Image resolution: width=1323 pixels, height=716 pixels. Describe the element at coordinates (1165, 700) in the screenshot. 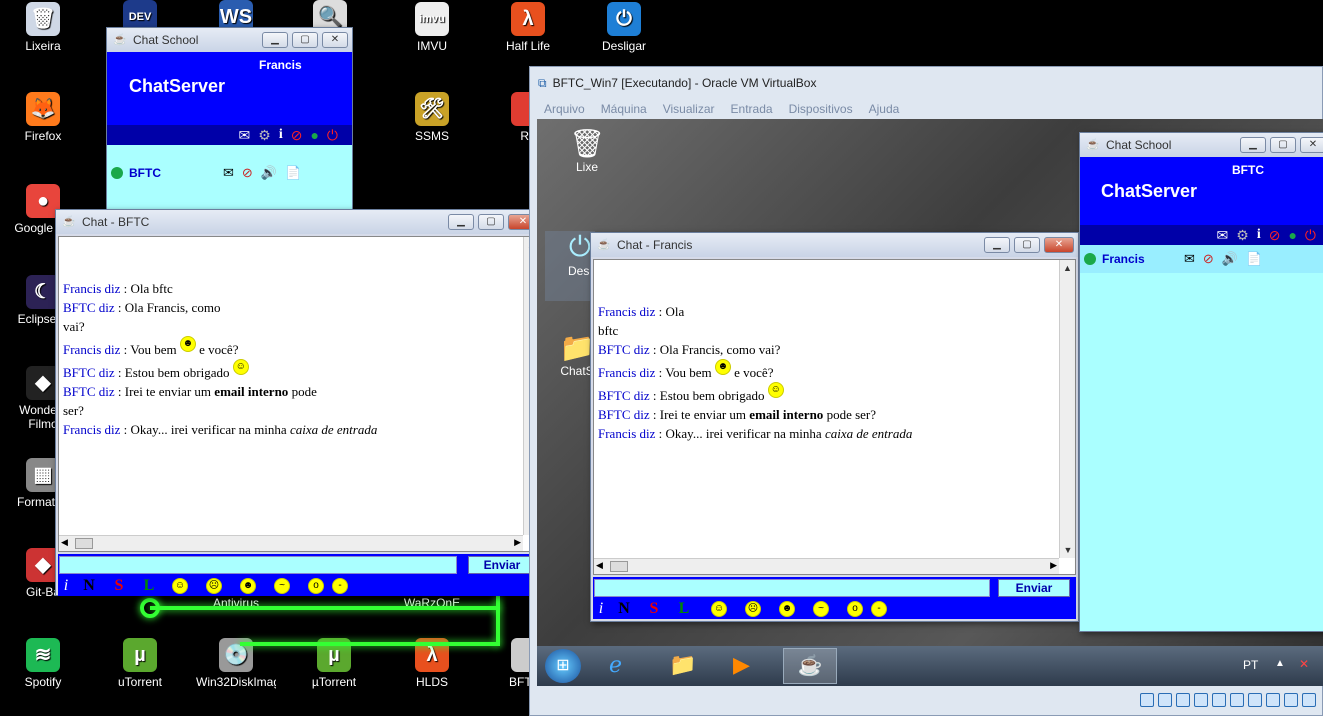

I see `cd-status-icon` at that location.